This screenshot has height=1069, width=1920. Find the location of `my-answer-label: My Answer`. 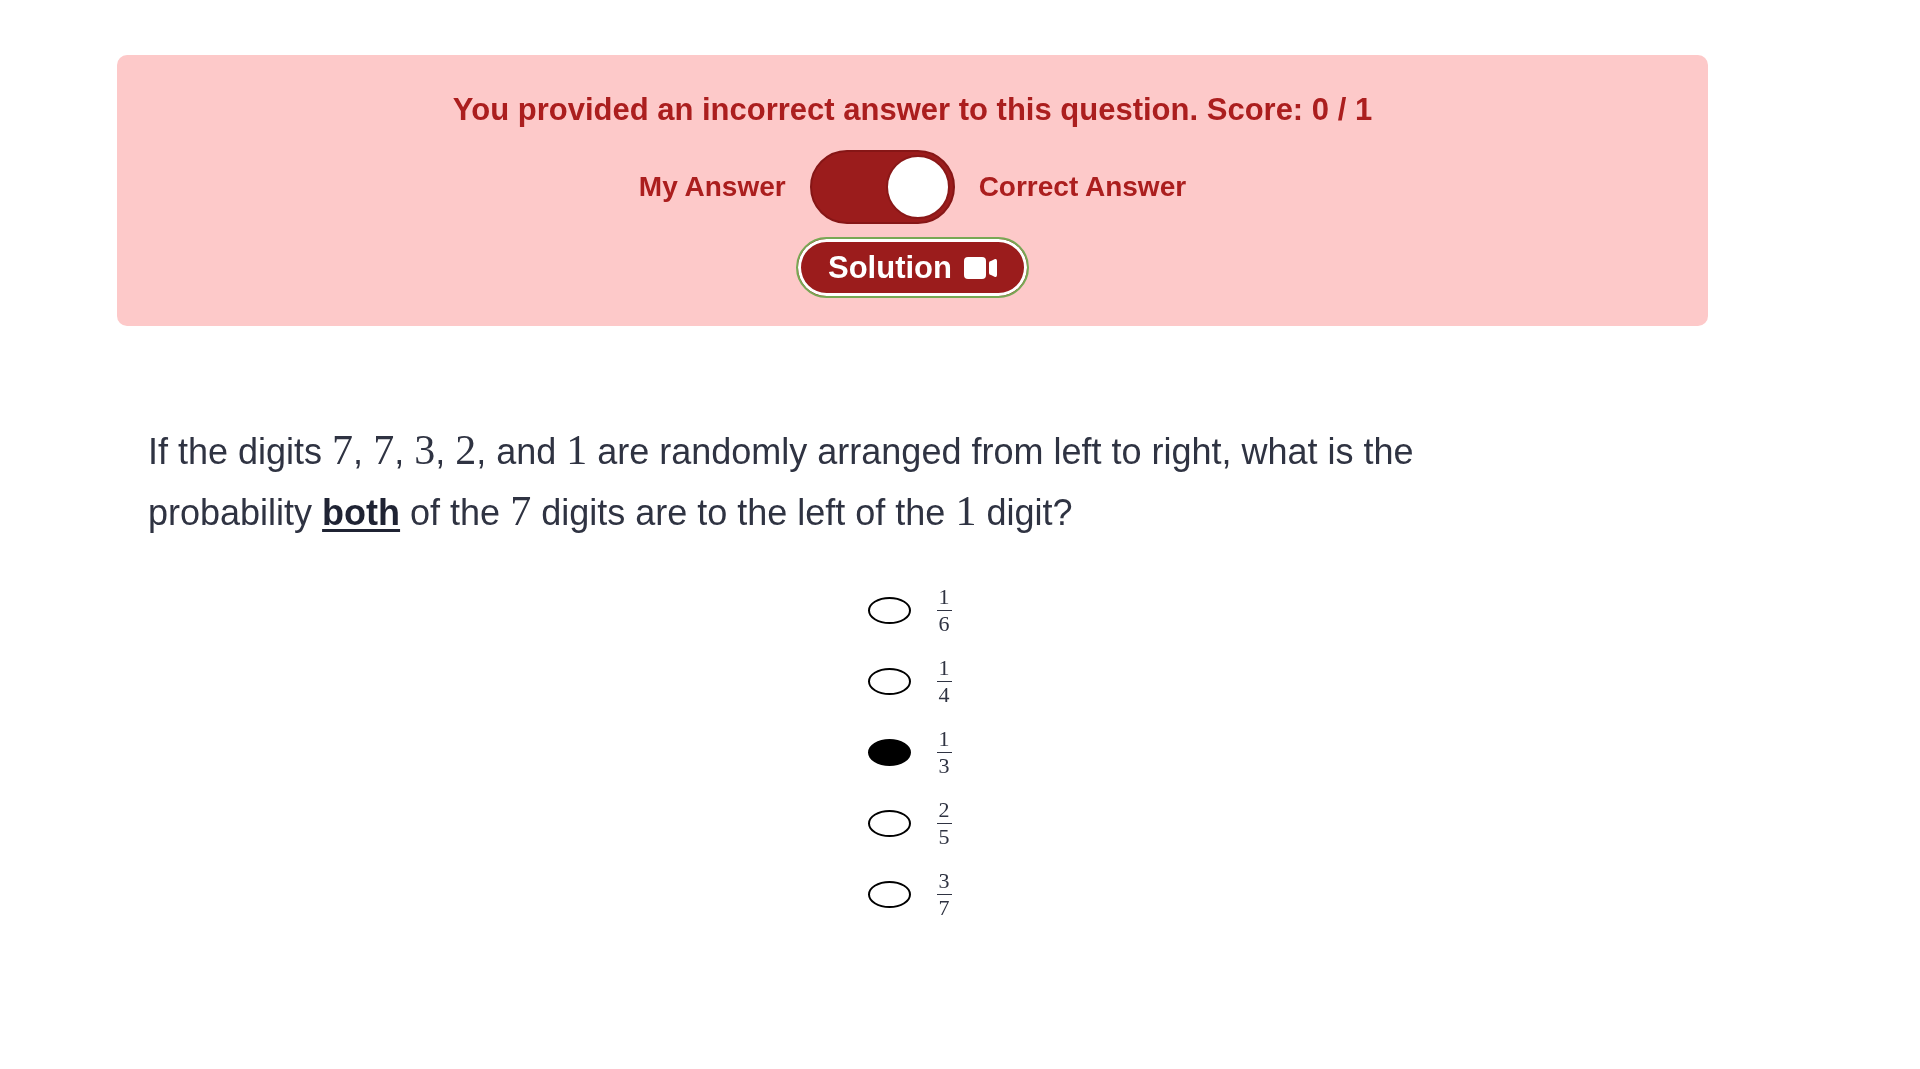

my-answer-label: My Answer is located at coordinates (712, 187).